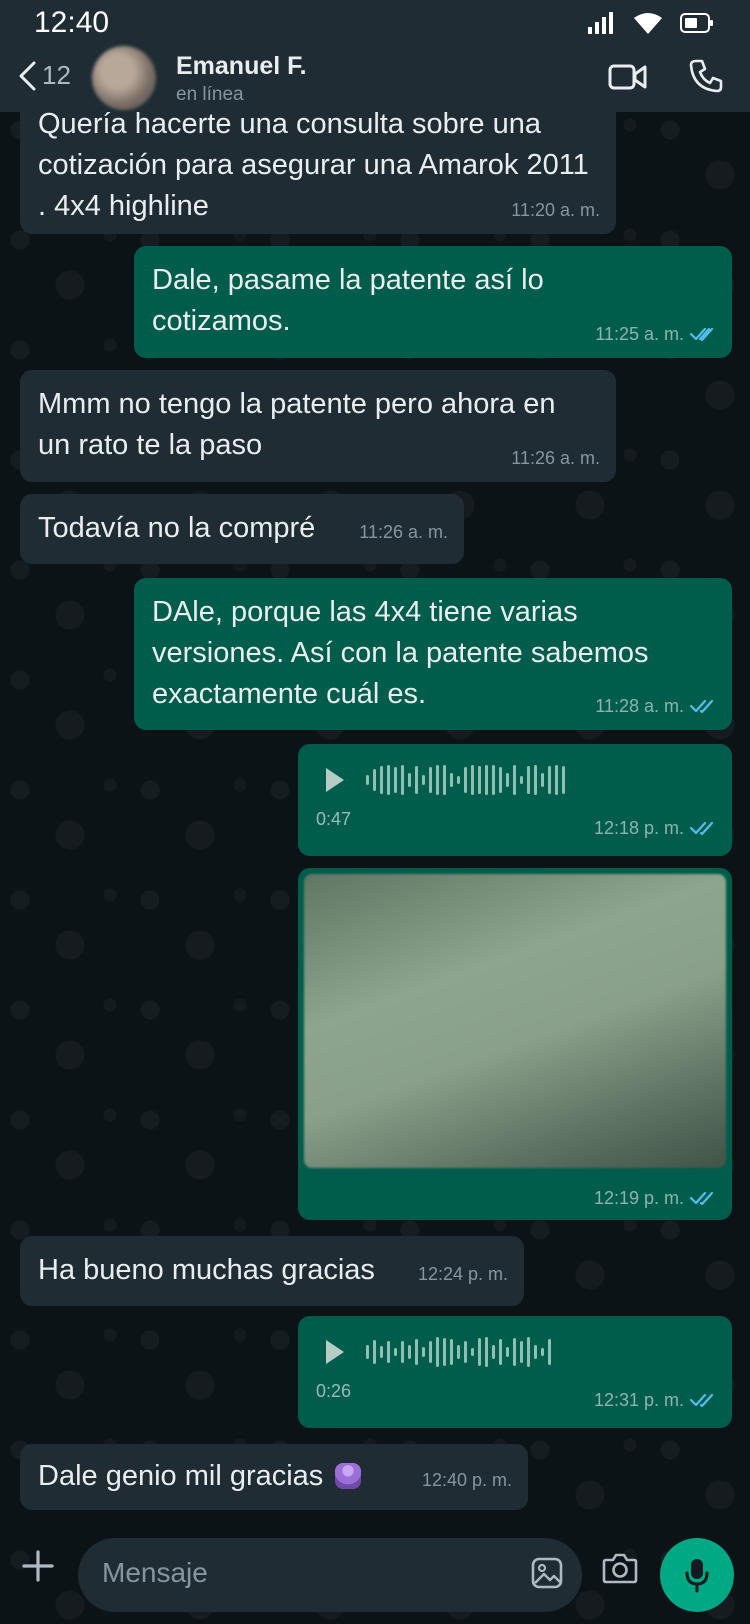  I want to click on message-time: 11:25 a. m., so click(655, 334).